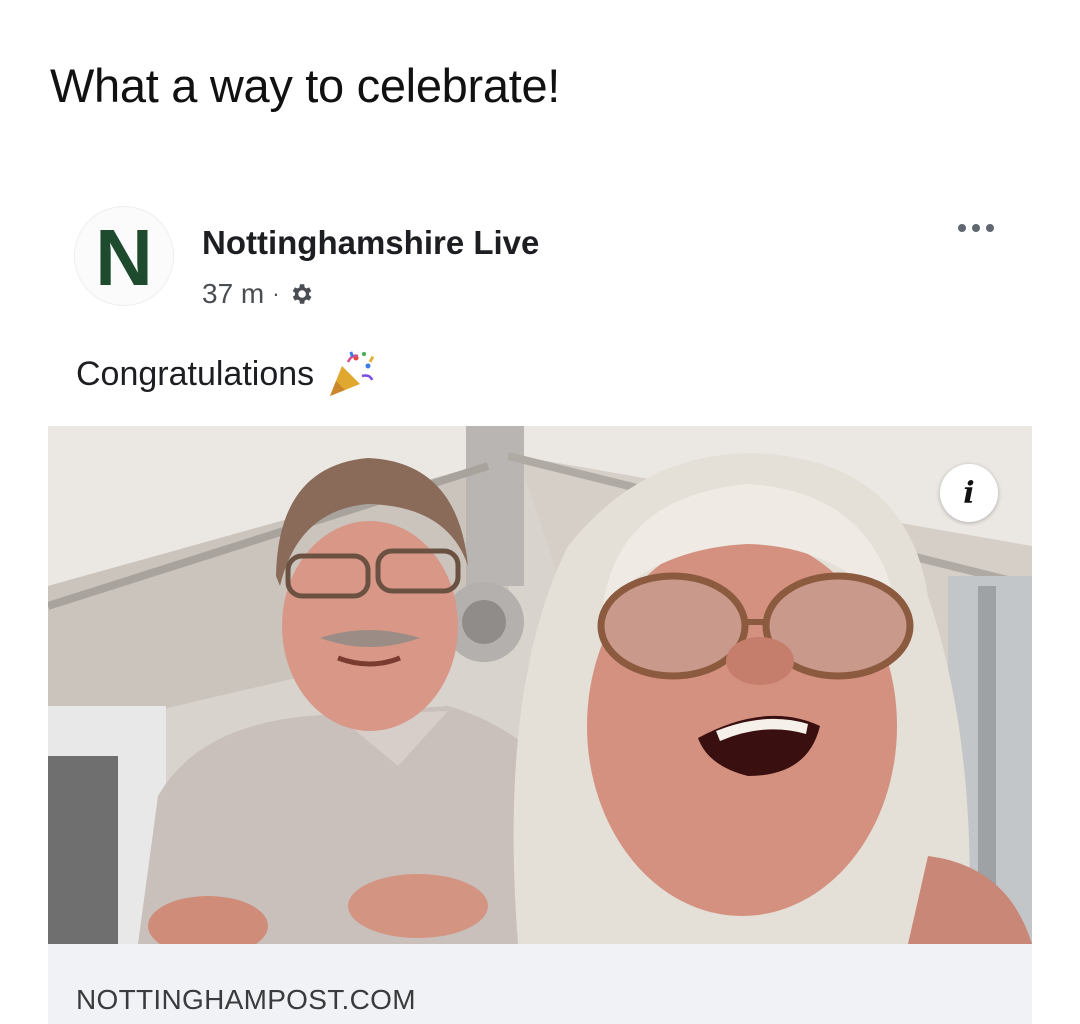  Describe the element at coordinates (540, 984) in the screenshot. I see `link-preview-bar: NOTTINGHAMPOST.COM` at that location.